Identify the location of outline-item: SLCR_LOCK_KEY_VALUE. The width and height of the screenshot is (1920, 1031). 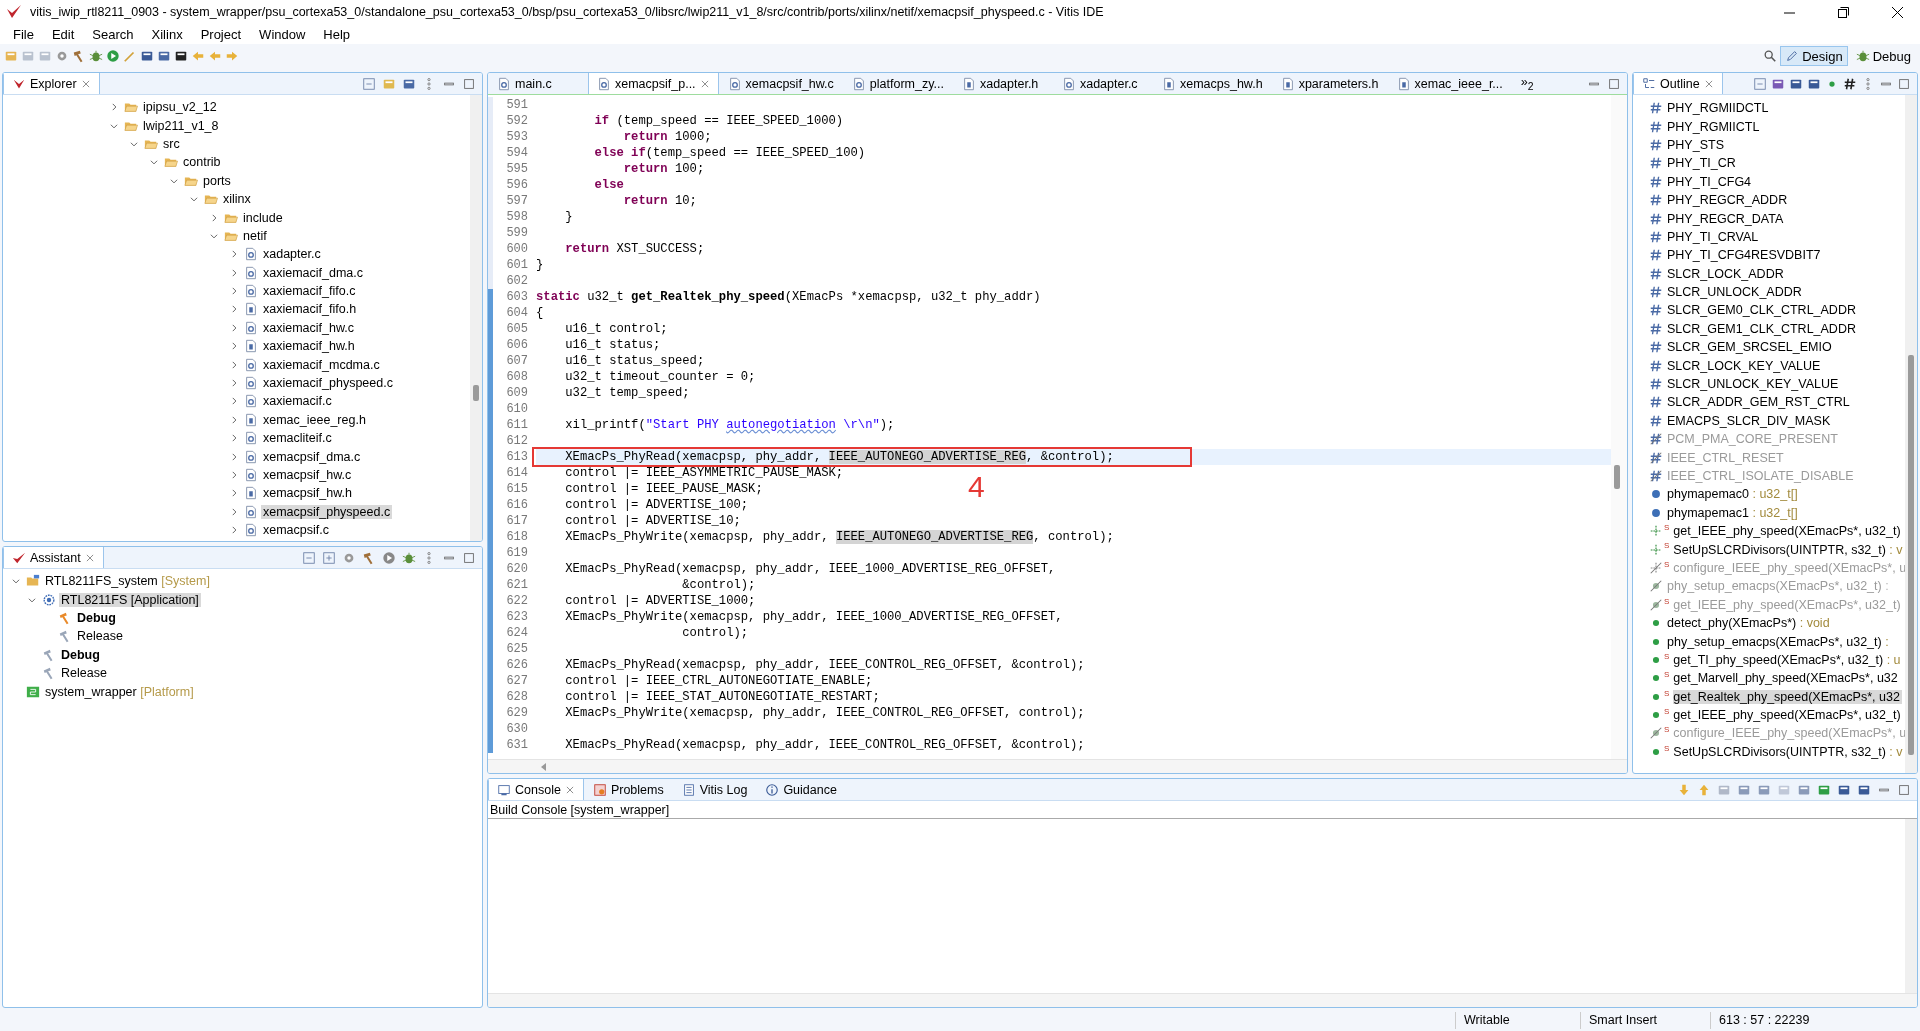
(1745, 365).